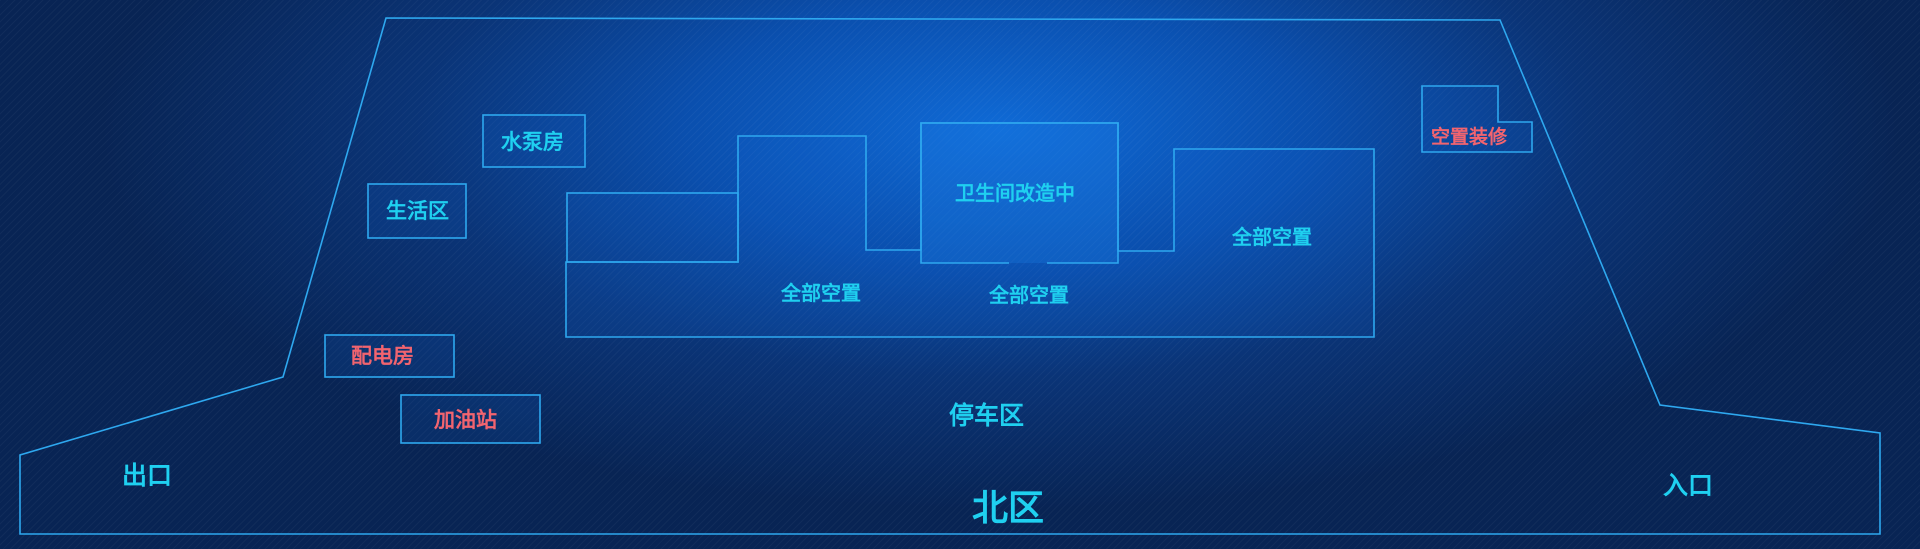  I want to click on living-area-label: 生活区, so click(417, 211).